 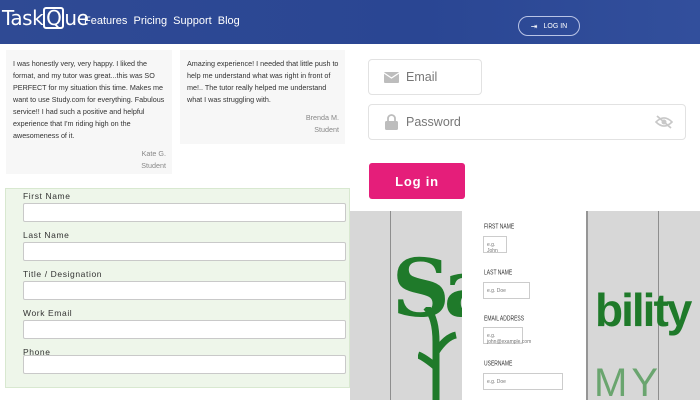 I want to click on logo: Task Que, so click(x=45, y=18).